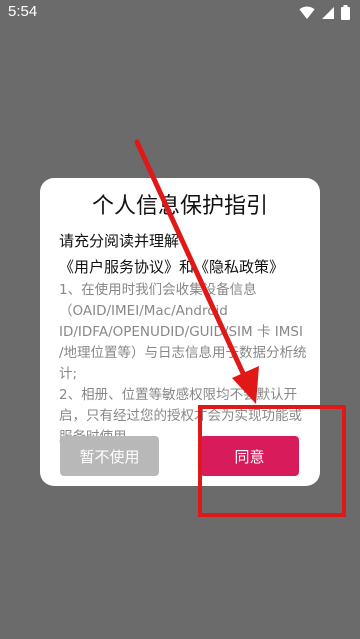  What do you see at coordinates (328, 12) in the screenshot?
I see `signal-icon` at bounding box center [328, 12].